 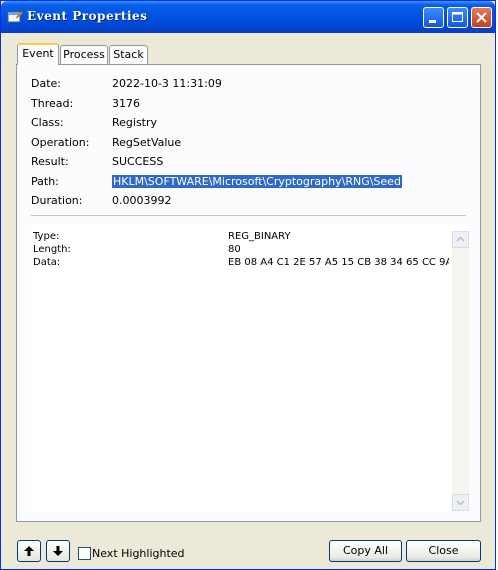 I want to click on data-label: Data:, so click(x=47, y=262).